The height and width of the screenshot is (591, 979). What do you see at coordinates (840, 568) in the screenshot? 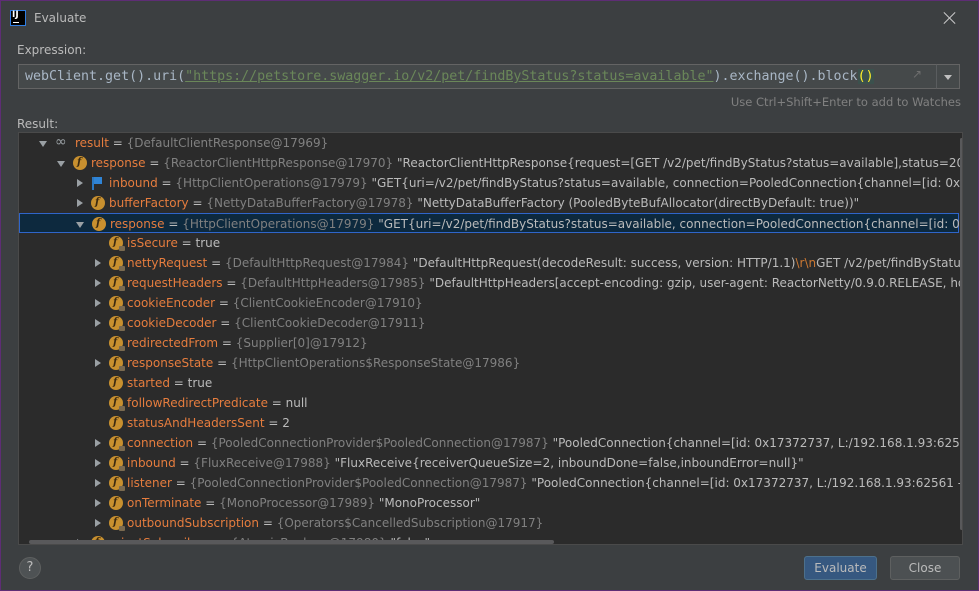
I see `evaluate-button: Evaluate` at bounding box center [840, 568].